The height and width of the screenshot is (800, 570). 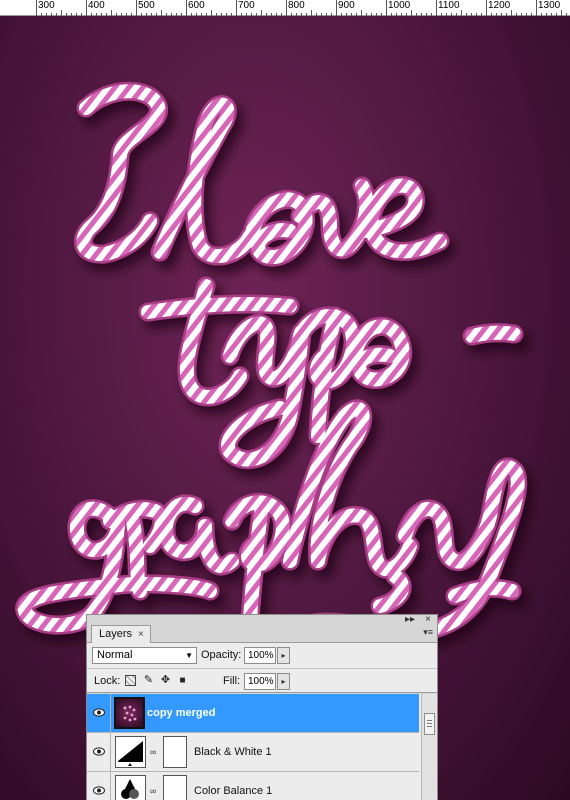 I want to click on image-thumbnail, so click(x=129, y=713).